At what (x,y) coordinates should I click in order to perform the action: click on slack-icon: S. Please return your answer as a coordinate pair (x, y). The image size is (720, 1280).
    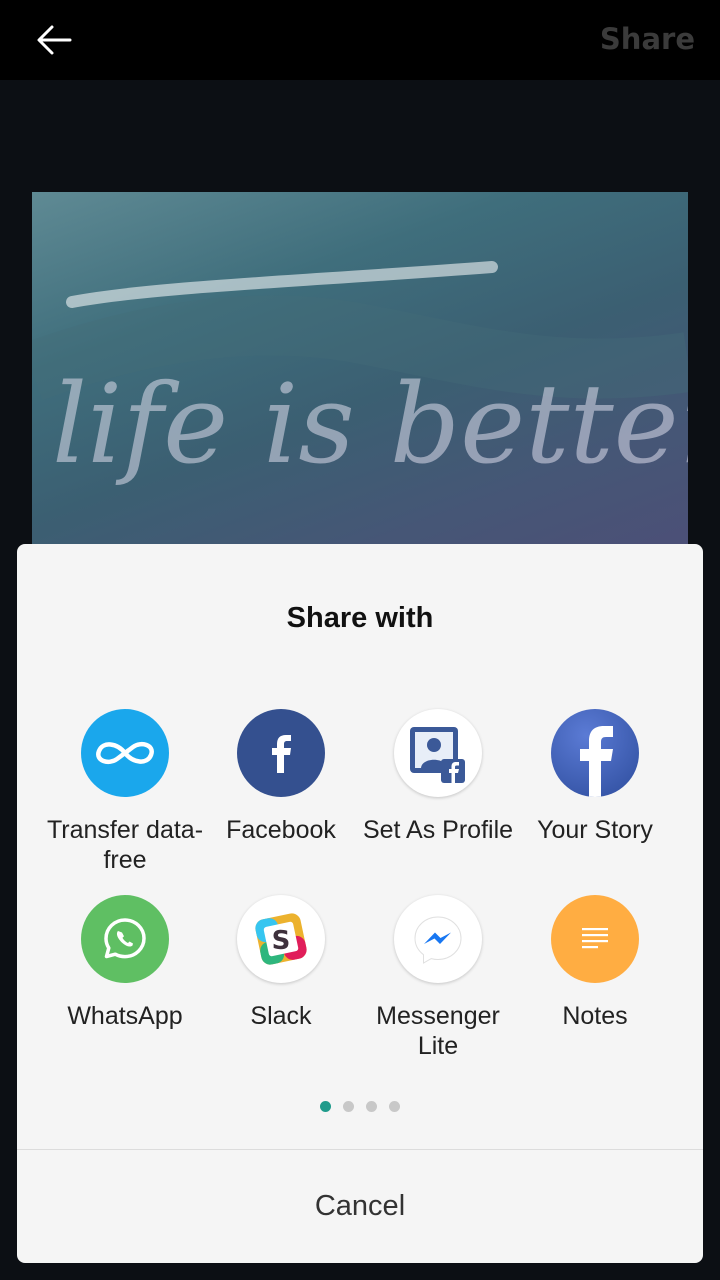
    Looking at the image, I should click on (281, 939).